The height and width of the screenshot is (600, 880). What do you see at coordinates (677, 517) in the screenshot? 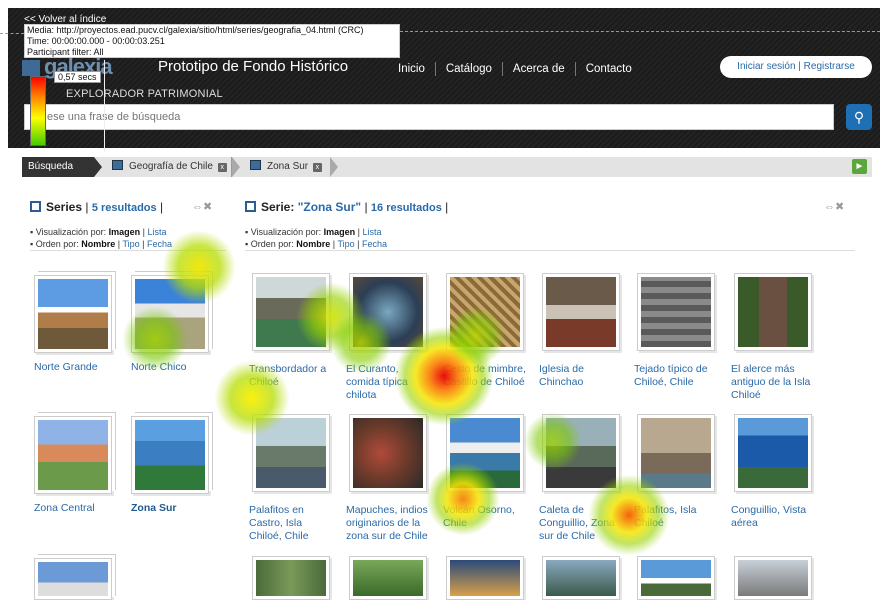
I see `item-label: Palafitos, Isla Chiloé` at bounding box center [677, 517].